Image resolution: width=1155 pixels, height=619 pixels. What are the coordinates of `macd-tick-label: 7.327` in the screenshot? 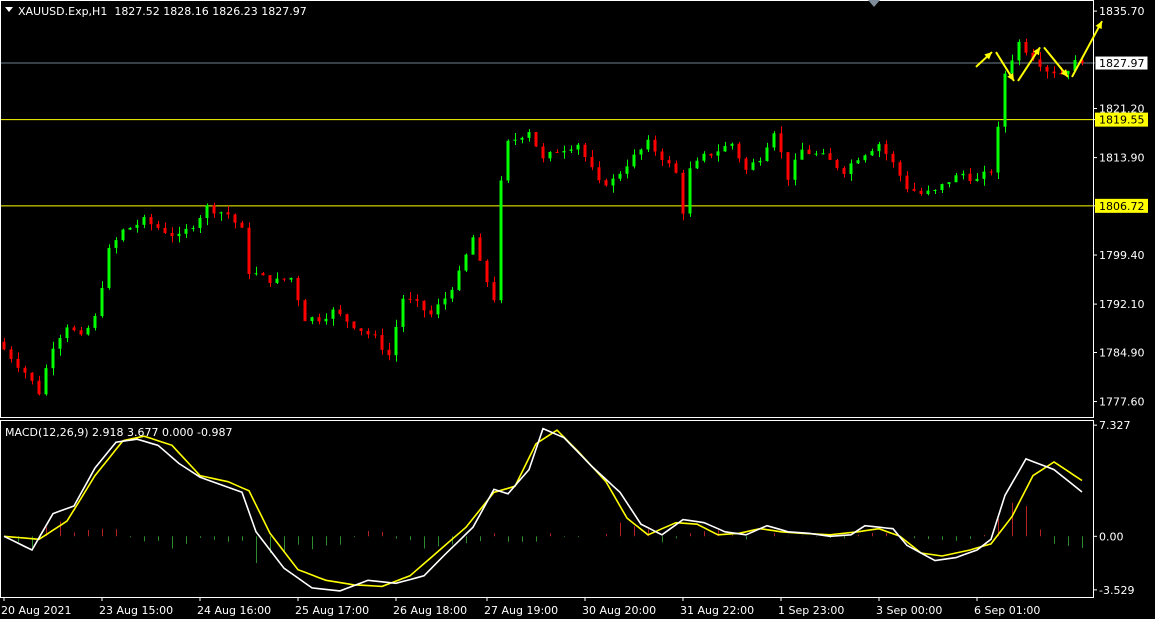 It's located at (1115, 425).